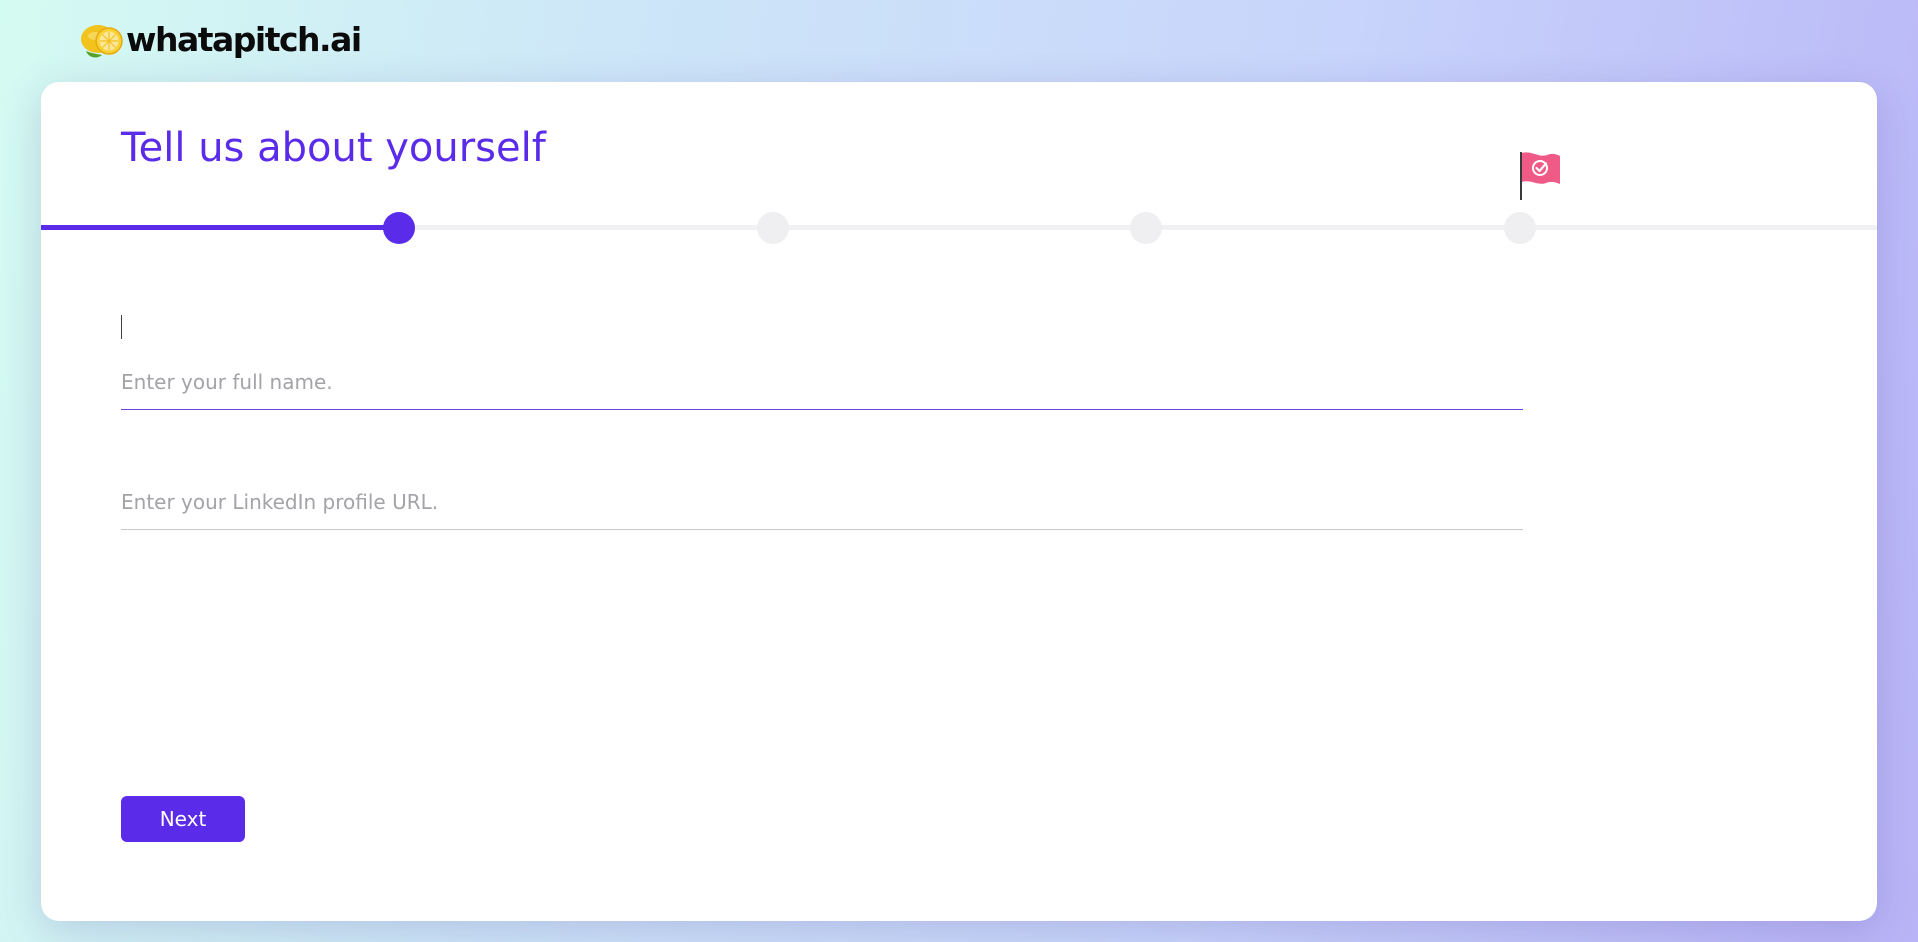 This screenshot has height=942, width=1918. What do you see at coordinates (121, 327) in the screenshot?
I see `text-caret` at bounding box center [121, 327].